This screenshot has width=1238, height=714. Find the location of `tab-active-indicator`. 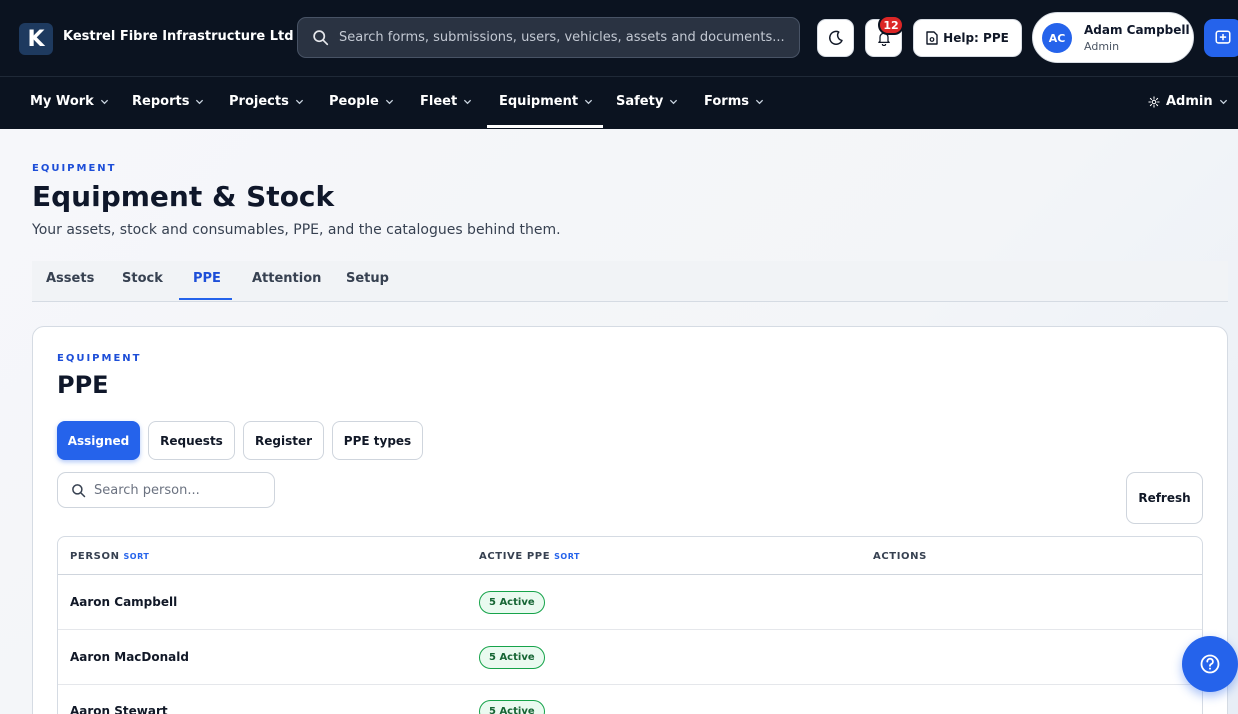

tab-active-indicator is located at coordinates (205, 299).